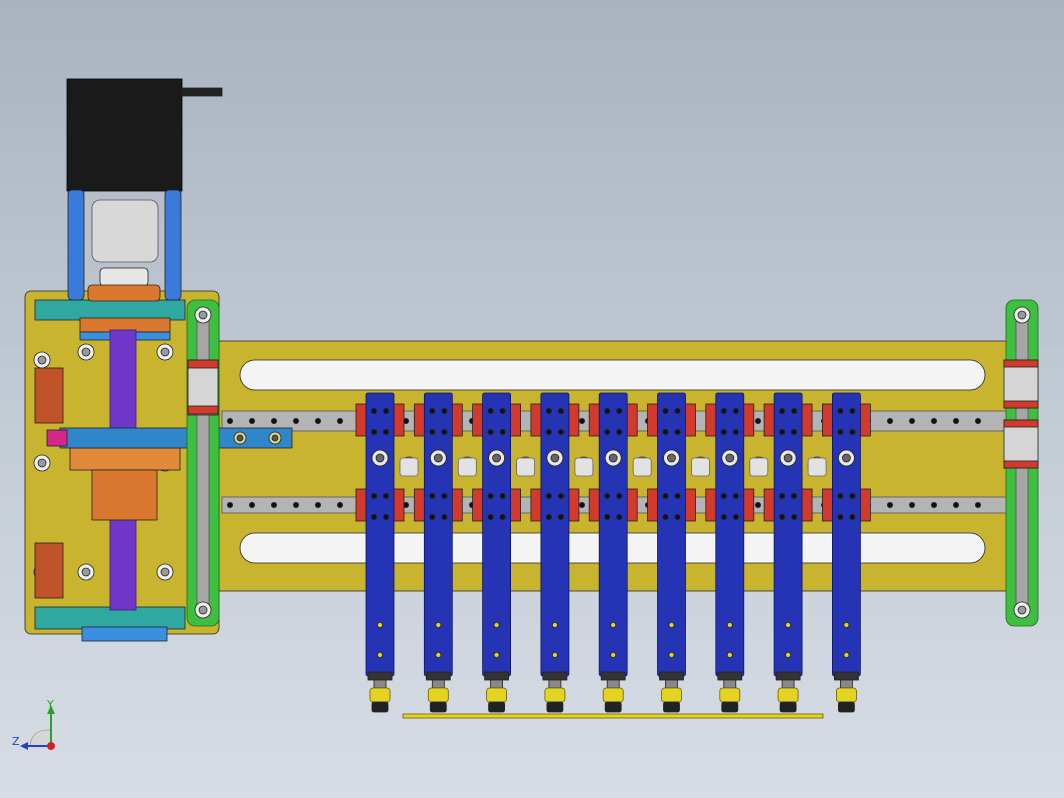  What do you see at coordinates (124, 135) in the screenshot?
I see `stepper-motor` at bounding box center [124, 135].